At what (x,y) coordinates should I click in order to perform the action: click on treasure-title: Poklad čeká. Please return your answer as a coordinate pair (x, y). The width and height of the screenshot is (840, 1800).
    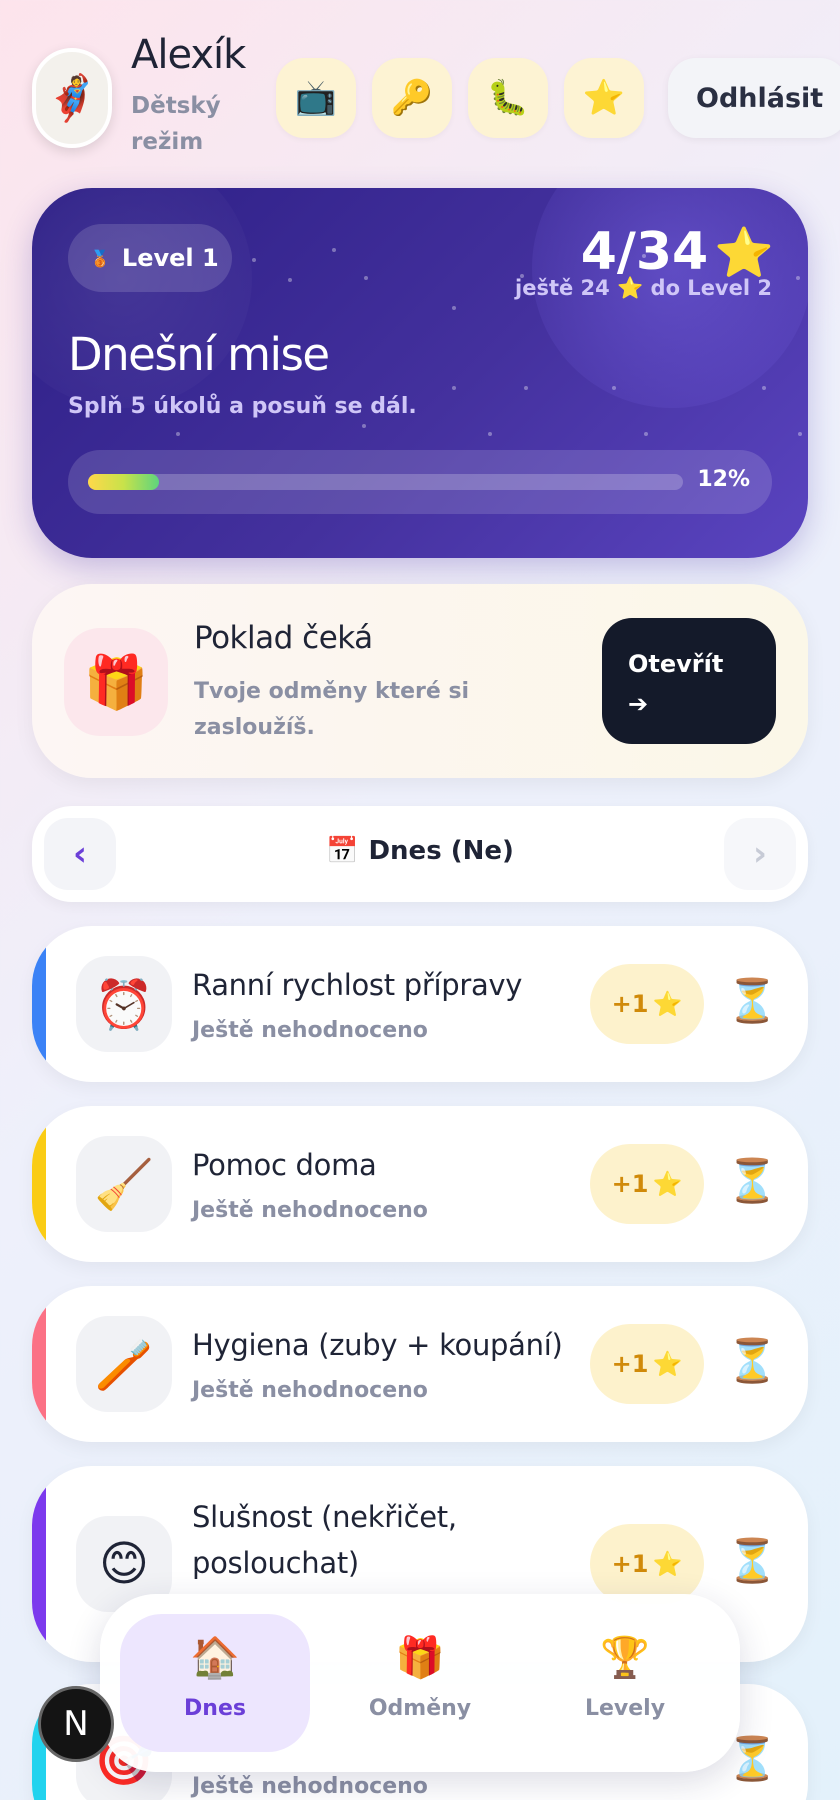
    Looking at the image, I should click on (283, 638).